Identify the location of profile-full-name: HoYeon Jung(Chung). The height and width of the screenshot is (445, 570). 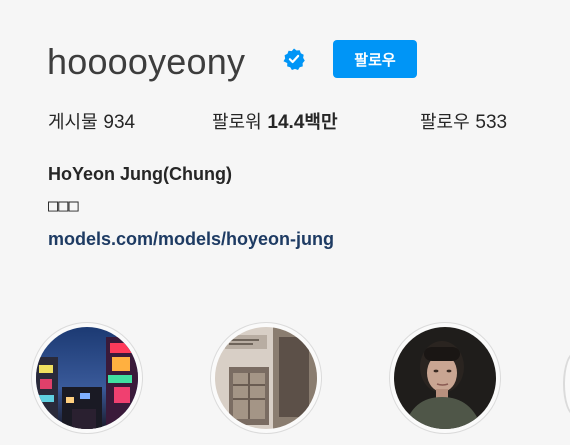
(140, 174).